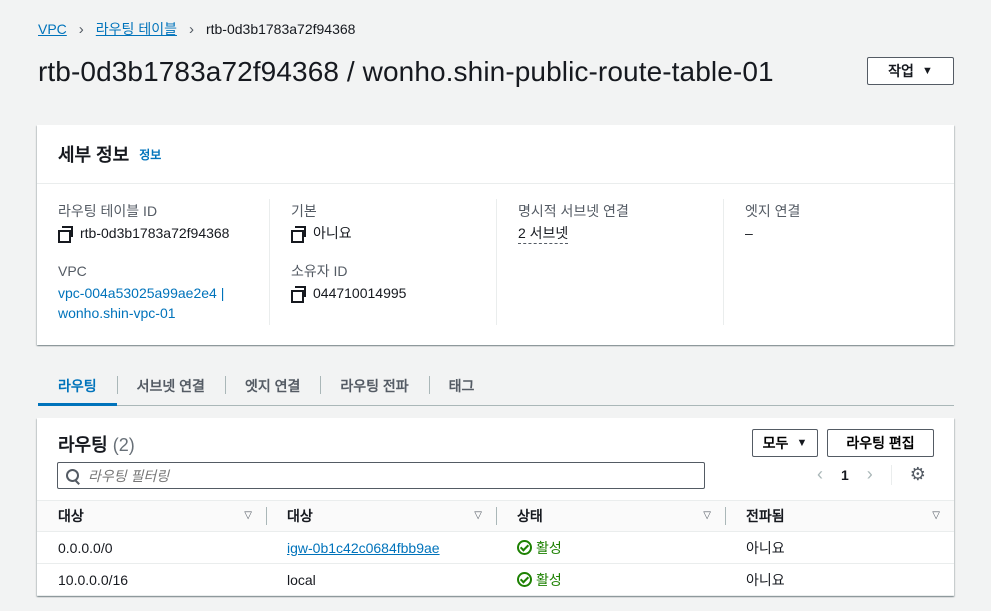 This screenshot has height=611, width=991. Describe the element at coordinates (94, 155) in the screenshot. I see `details-heading: 세부 정보` at that location.